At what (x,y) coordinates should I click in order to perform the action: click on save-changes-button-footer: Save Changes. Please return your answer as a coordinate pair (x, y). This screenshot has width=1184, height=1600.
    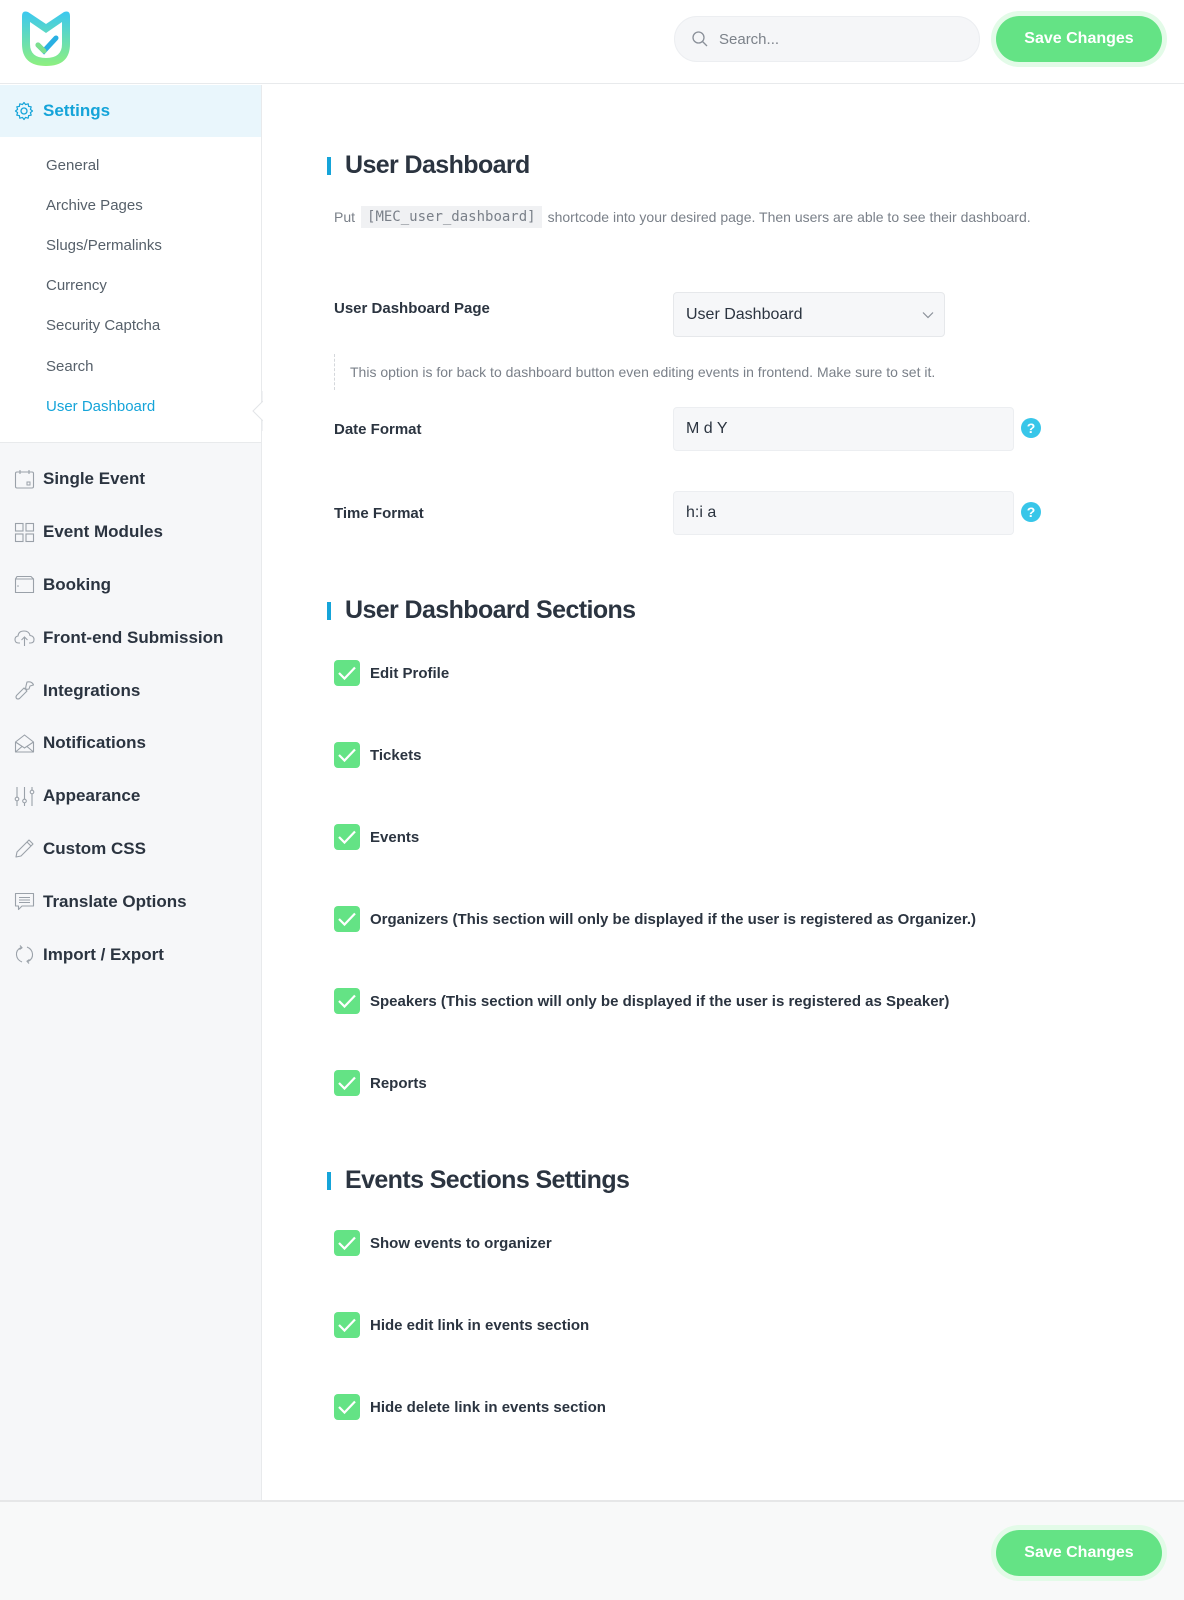
    Looking at the image, I should click on (1079, 1553).